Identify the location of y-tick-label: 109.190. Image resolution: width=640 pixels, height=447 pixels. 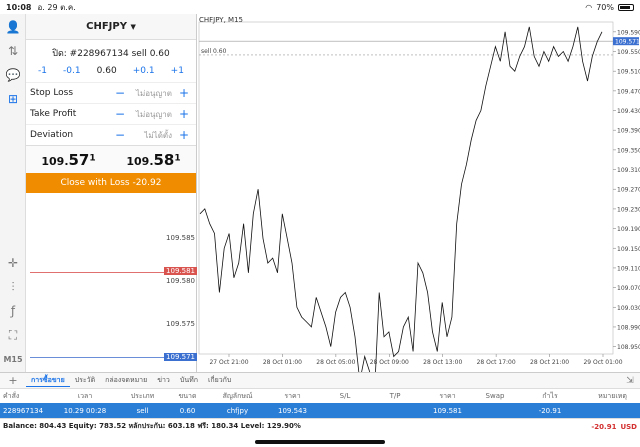
(628, 229).